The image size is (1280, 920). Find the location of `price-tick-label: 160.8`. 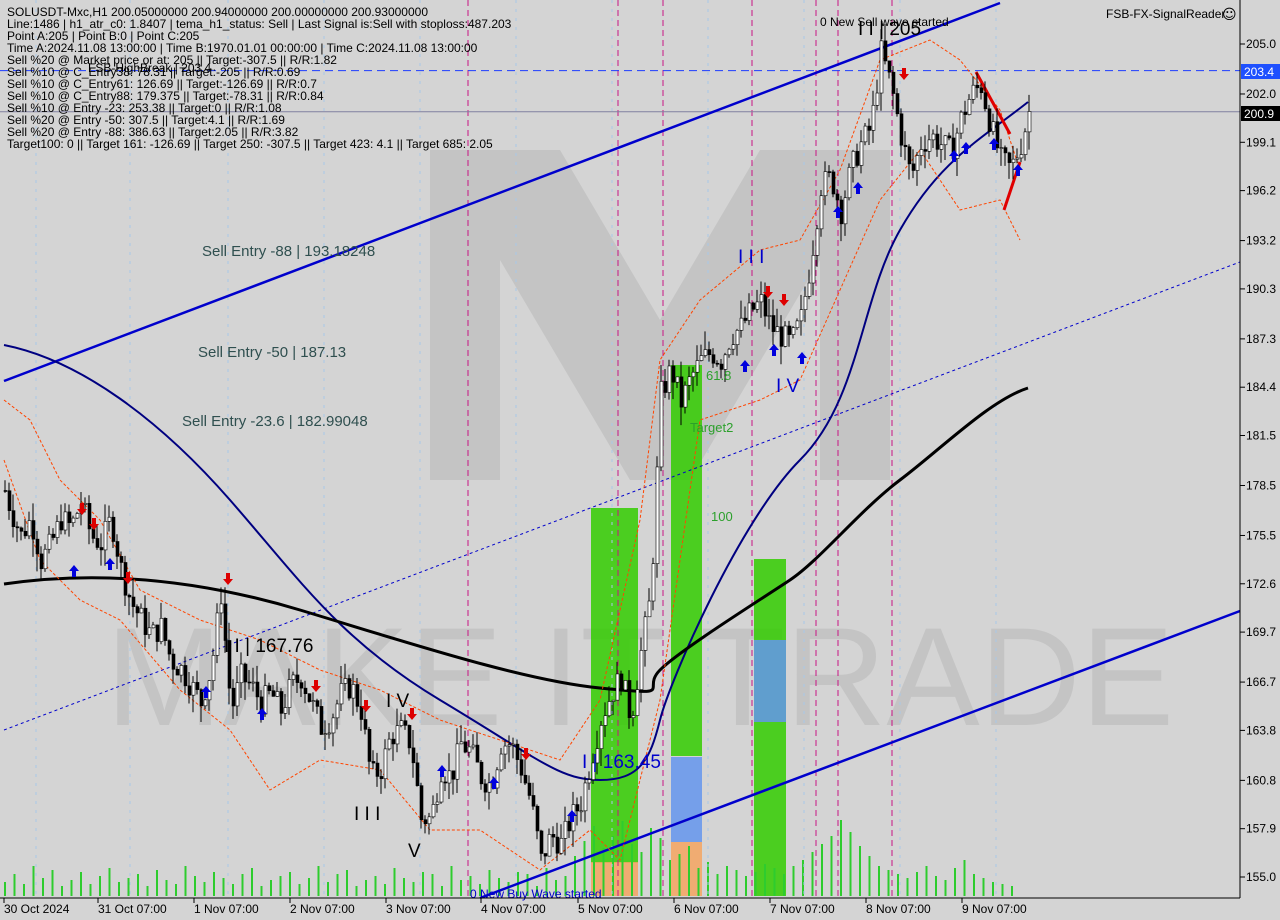

price-tick-label: 160.8 is located at coordinates (1261, 780).